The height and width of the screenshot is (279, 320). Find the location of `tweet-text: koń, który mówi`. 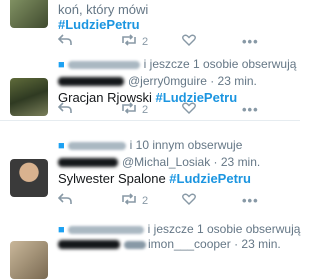

tweet-text: koń, który mówi is located at coordinates (103, 9).